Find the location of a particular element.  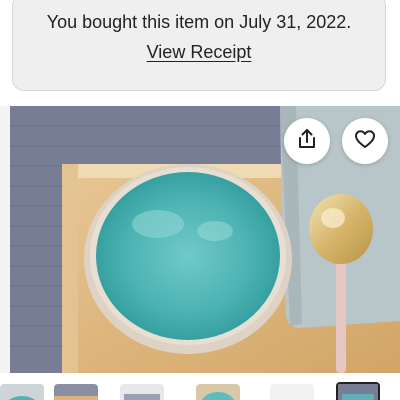

thumbnail-strip is located at coordinates (200, 390).